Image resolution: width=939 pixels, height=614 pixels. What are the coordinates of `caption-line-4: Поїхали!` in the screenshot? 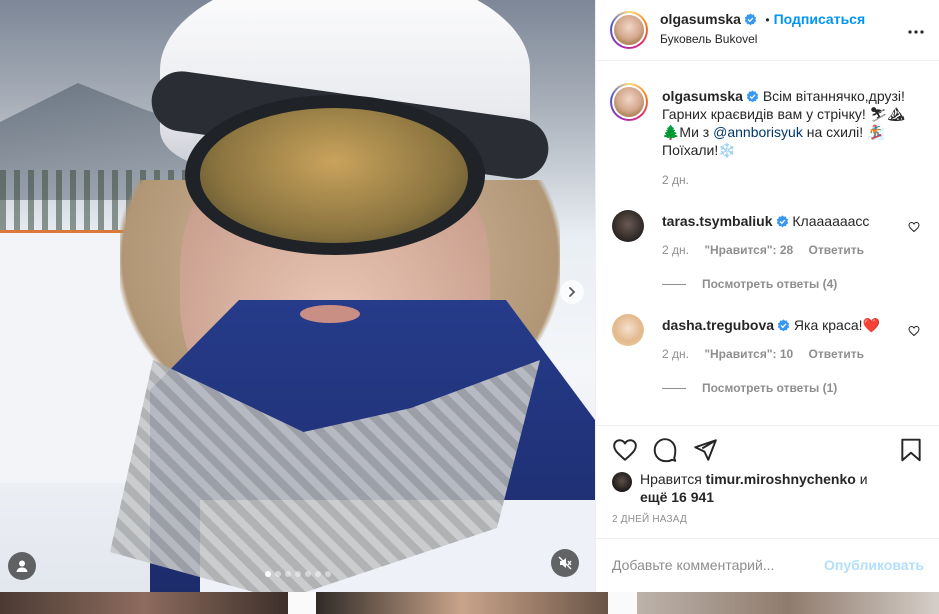 It's located at (690, 150).